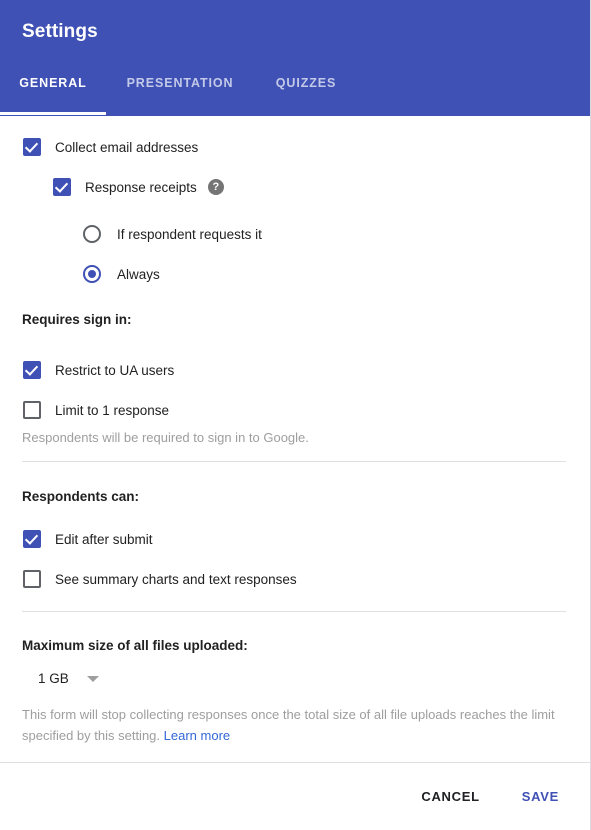 Image resolution: width=591 pixels, height=830 pixels. I want to click on help-icon: ?, so click(215, 187).